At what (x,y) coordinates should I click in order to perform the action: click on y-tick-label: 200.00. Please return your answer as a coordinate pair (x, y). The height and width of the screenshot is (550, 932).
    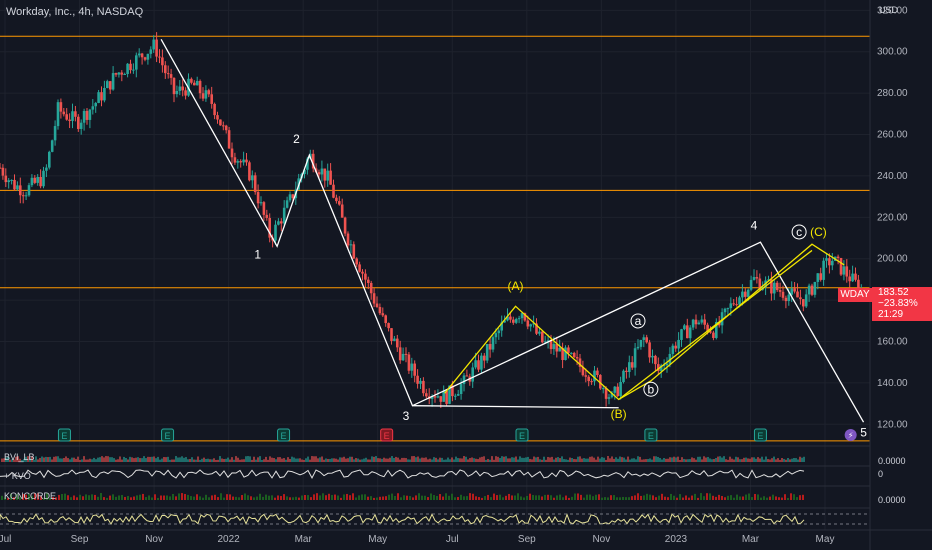
    Looking at the image, I should click on (892, 259).